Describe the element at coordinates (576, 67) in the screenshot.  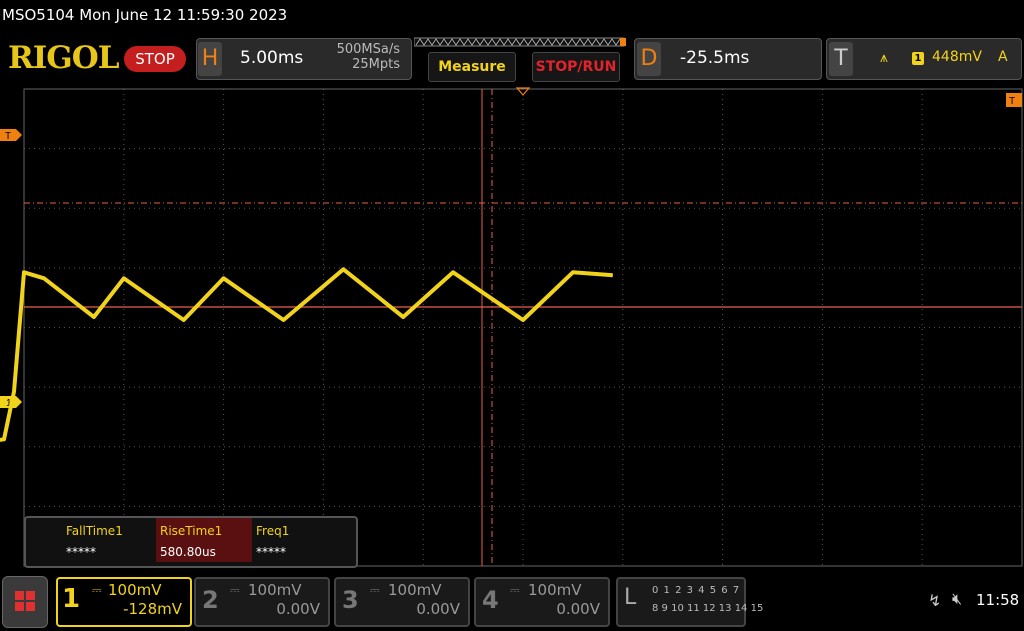
I see `stop-run-button: STOP/RUN` at that location.